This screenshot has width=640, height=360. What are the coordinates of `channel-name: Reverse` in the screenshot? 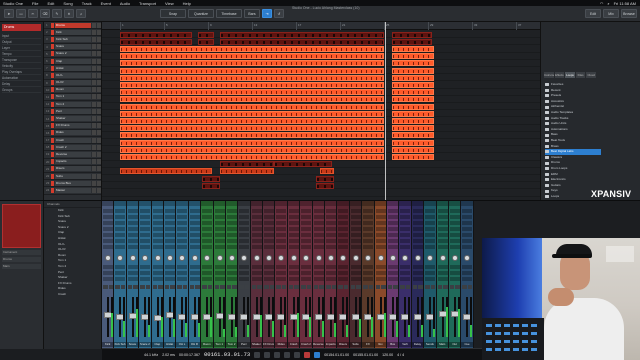 It's located at (318, 344).